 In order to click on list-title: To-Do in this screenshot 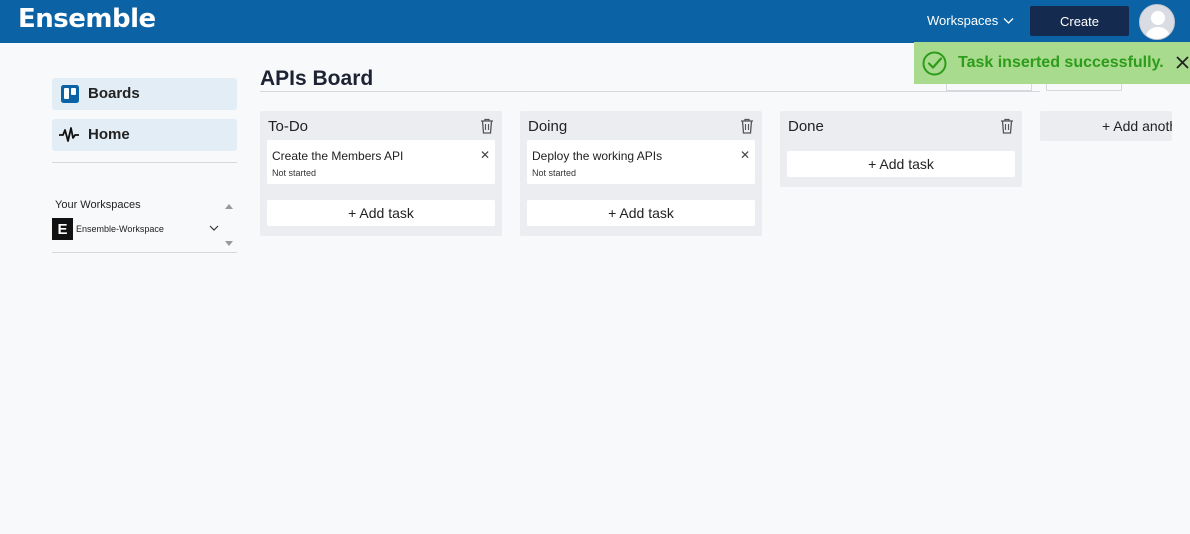, I will do `click(288, 126)`.